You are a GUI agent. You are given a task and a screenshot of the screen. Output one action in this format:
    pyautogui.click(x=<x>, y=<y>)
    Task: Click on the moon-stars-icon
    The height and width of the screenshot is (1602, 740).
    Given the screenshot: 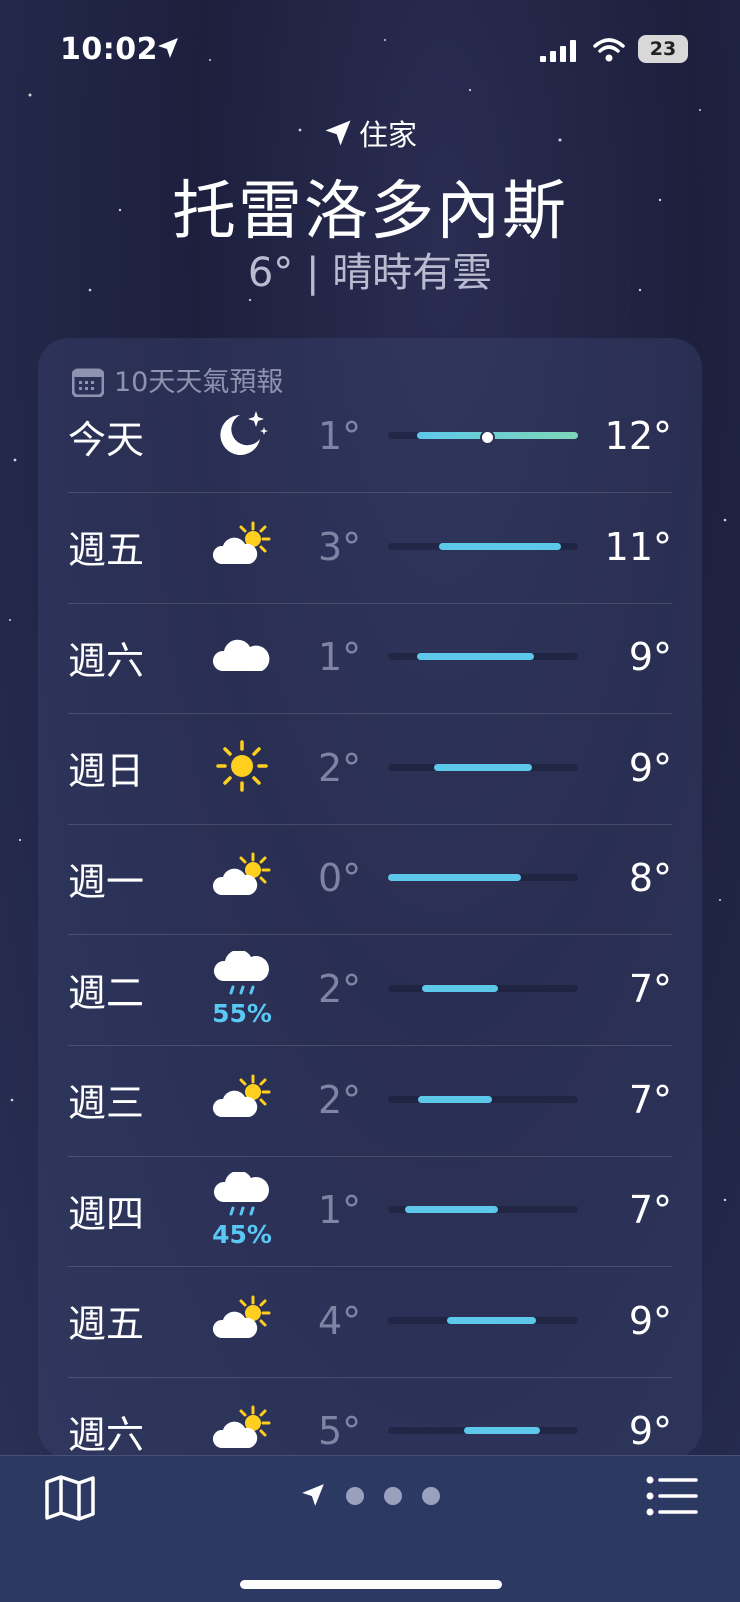 What is the action you would take?
    pyautogui.click(x=242, y=436)
    